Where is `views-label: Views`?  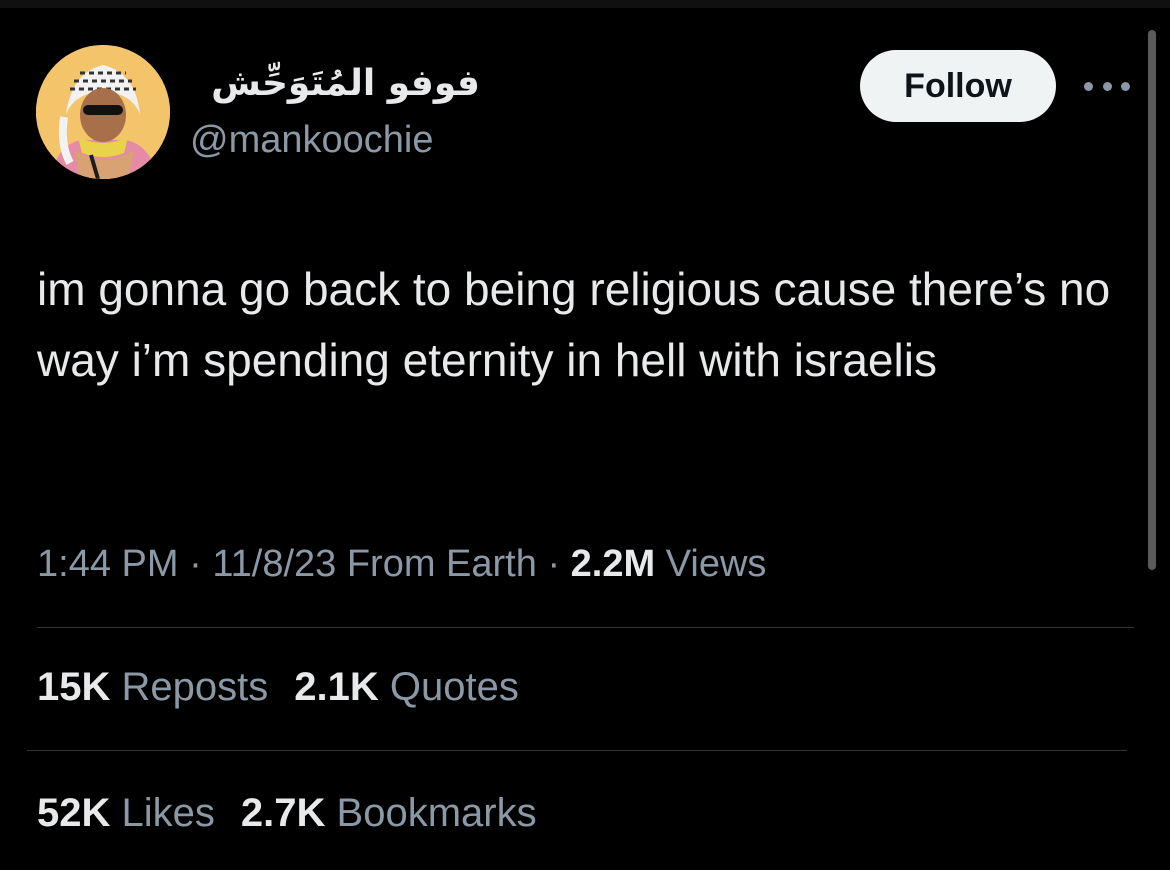 views-label: Views is located at coordinates (711, 564).